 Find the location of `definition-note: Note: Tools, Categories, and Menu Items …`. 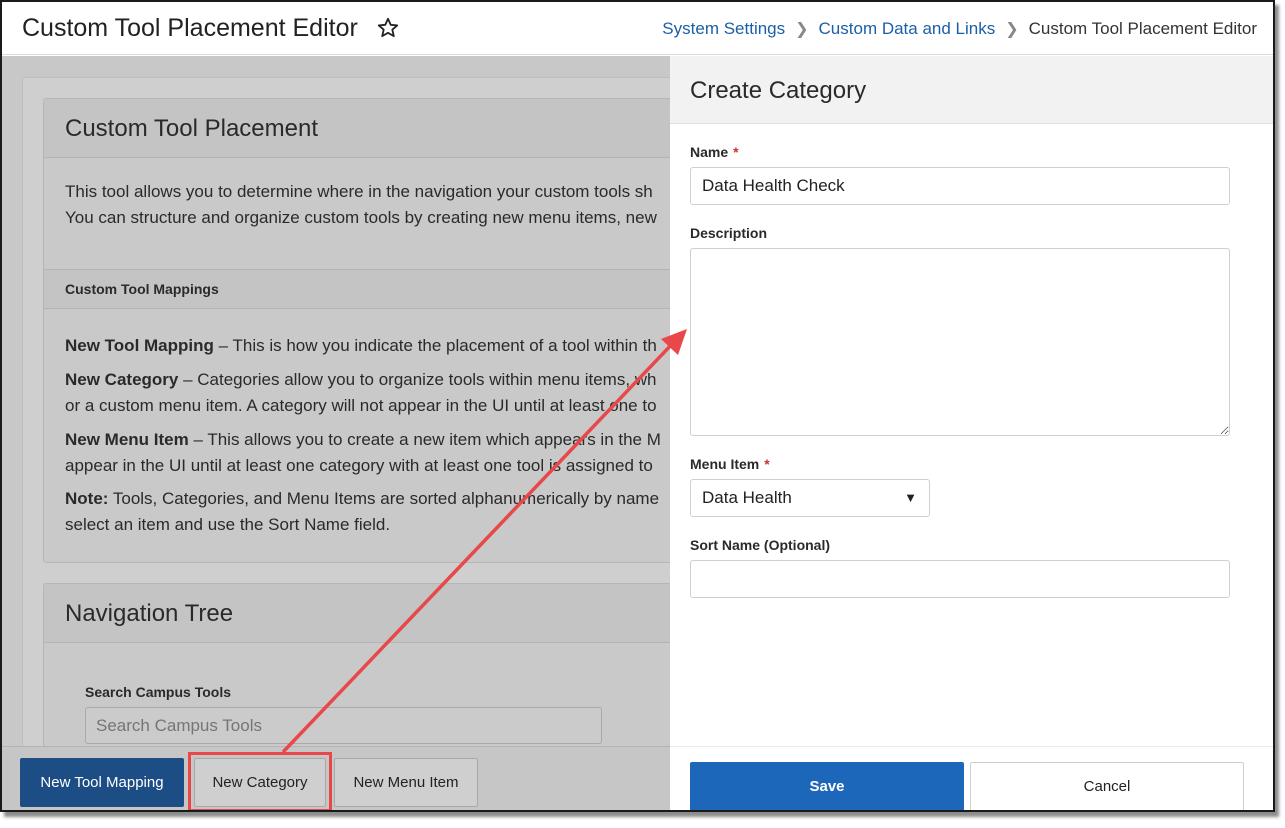

definition-note: Note: Tools, Categories, and Menu Items … is located at coordinates (362, 512).